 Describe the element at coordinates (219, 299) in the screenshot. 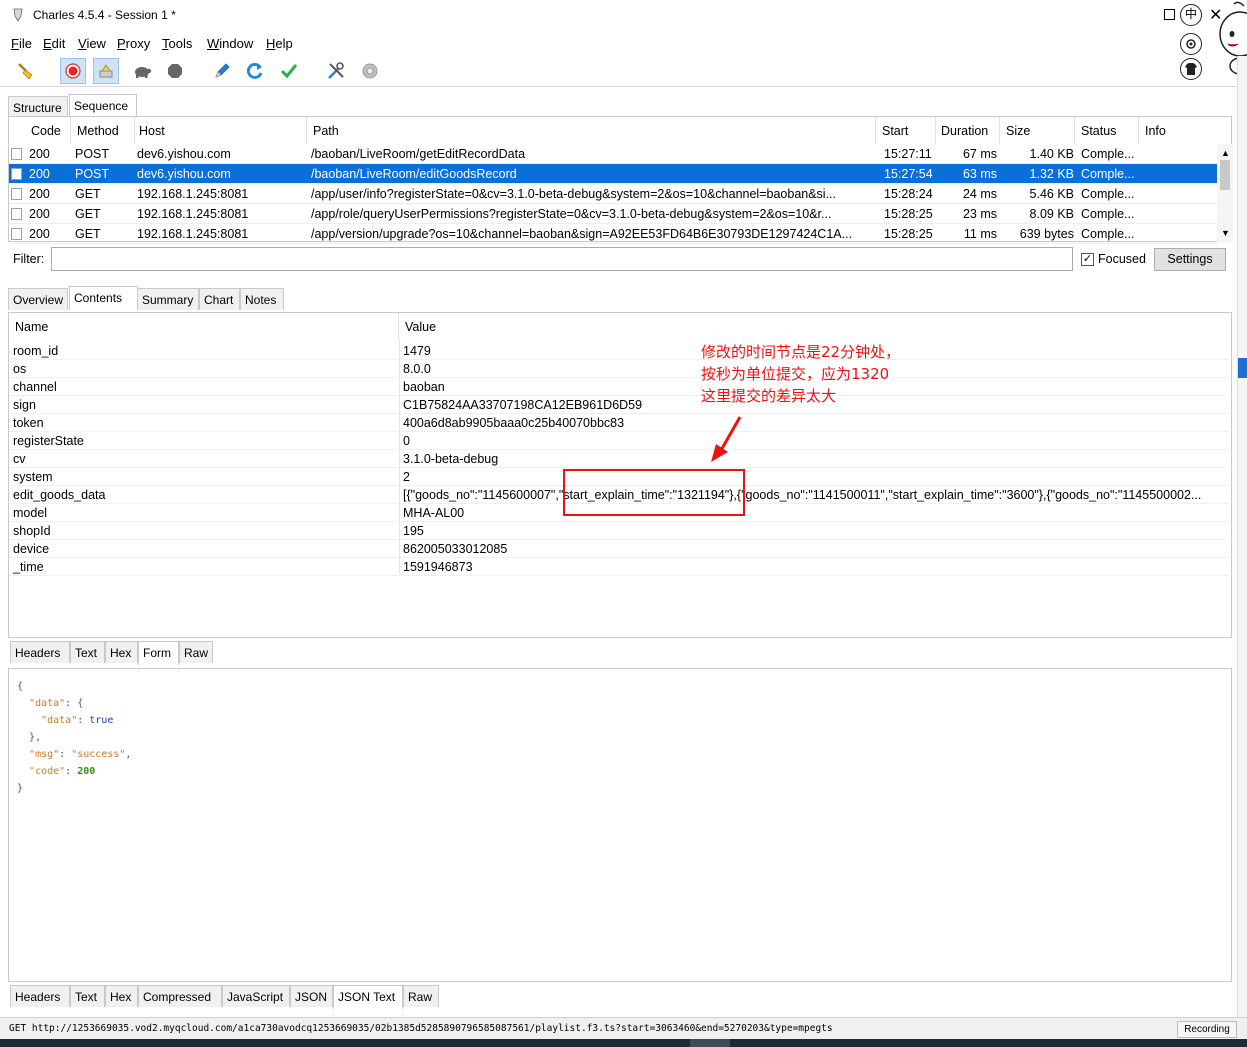

I see `tab-chart: Chart` at that location.